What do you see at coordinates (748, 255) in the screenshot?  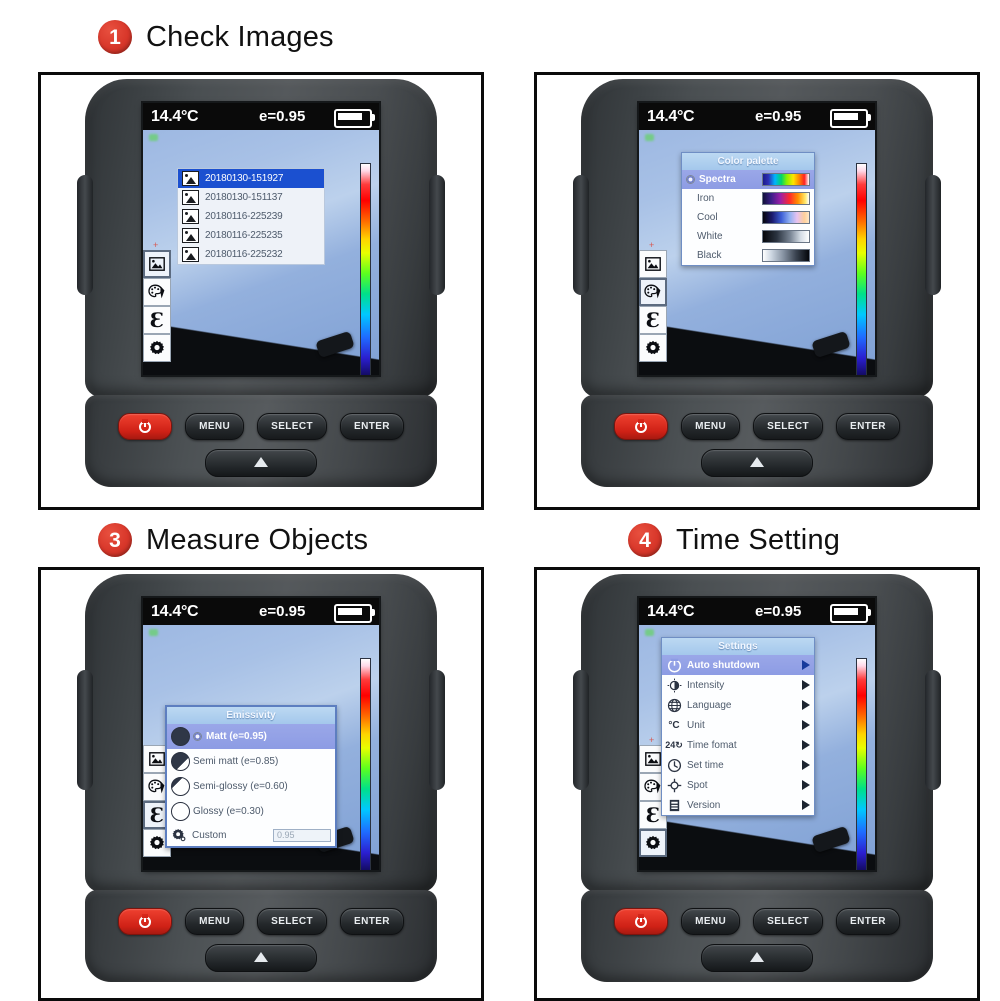 I see `menu-item: Black` at bounding box center [748, 255].